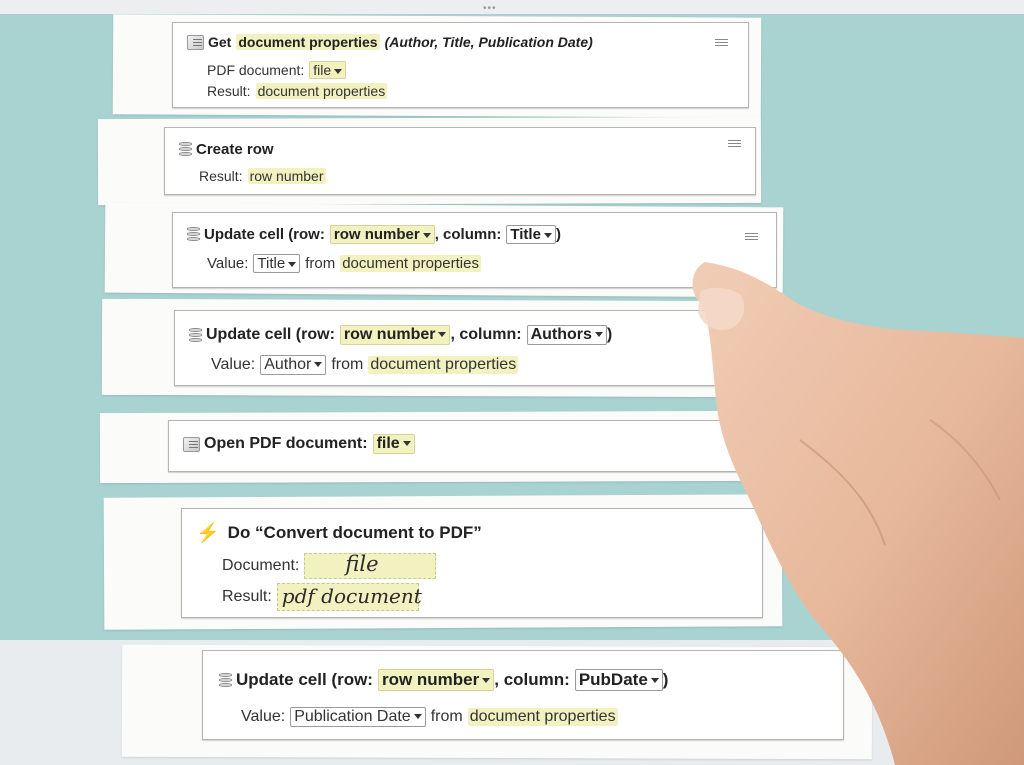 Image resolution: width=1024 pixels, height=765 pixels. What do you see at coordinates (460, 161) in the screenshot?
I see `create-row-card: Create row Result: row number` at bounding box center [460, 161].